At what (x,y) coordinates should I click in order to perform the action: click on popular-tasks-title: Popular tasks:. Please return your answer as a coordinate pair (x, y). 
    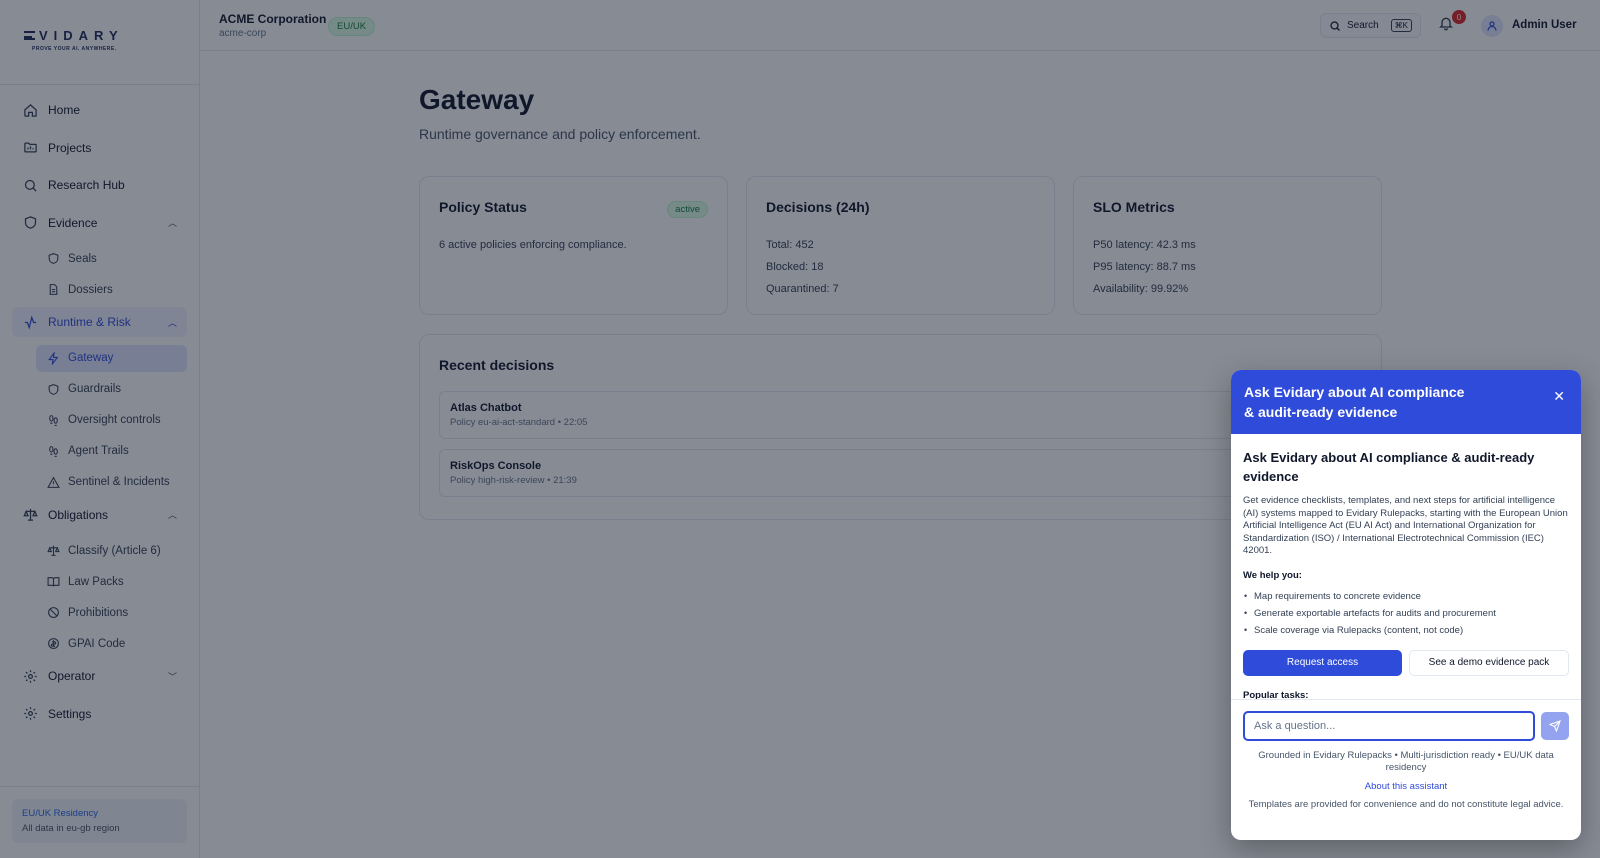
    Looking at the image, I should click on (1276, 694).